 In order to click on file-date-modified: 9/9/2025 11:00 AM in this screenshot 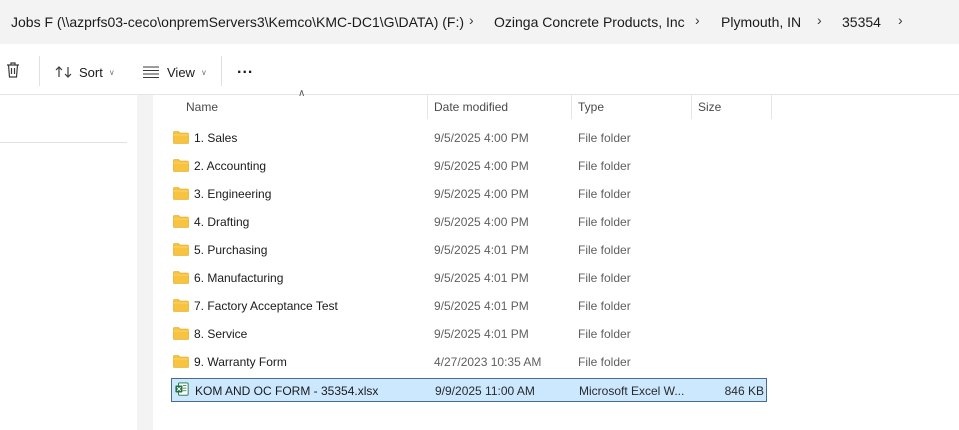, I will do `click(485, 391)`.